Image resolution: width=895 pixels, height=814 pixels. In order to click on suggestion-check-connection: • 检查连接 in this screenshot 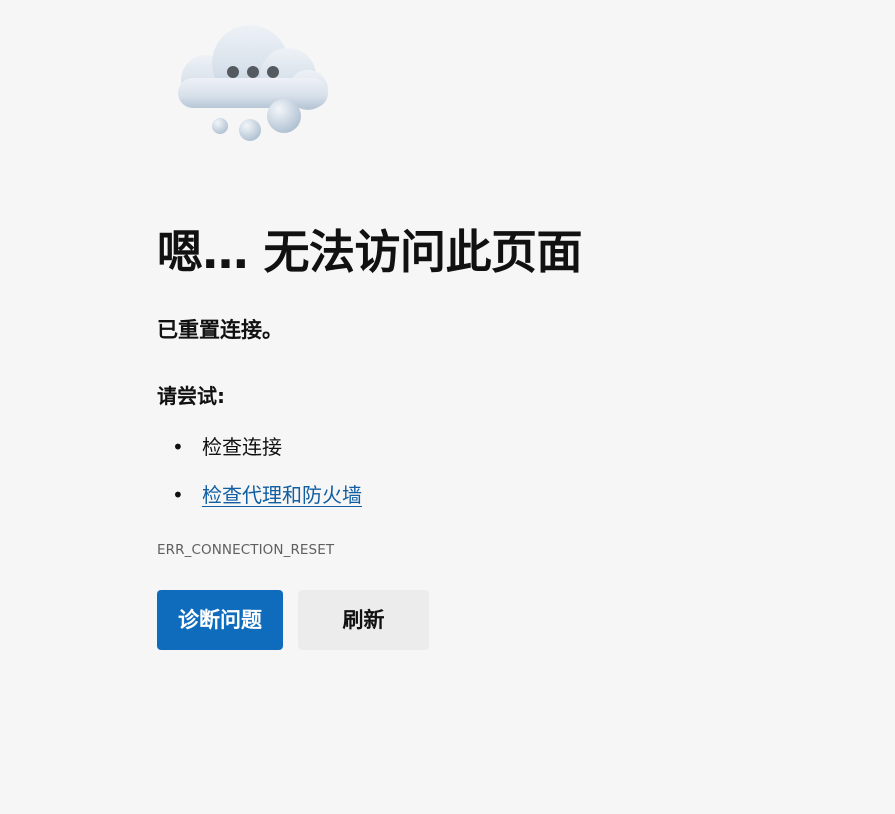, I will do `click(259, 456)`.